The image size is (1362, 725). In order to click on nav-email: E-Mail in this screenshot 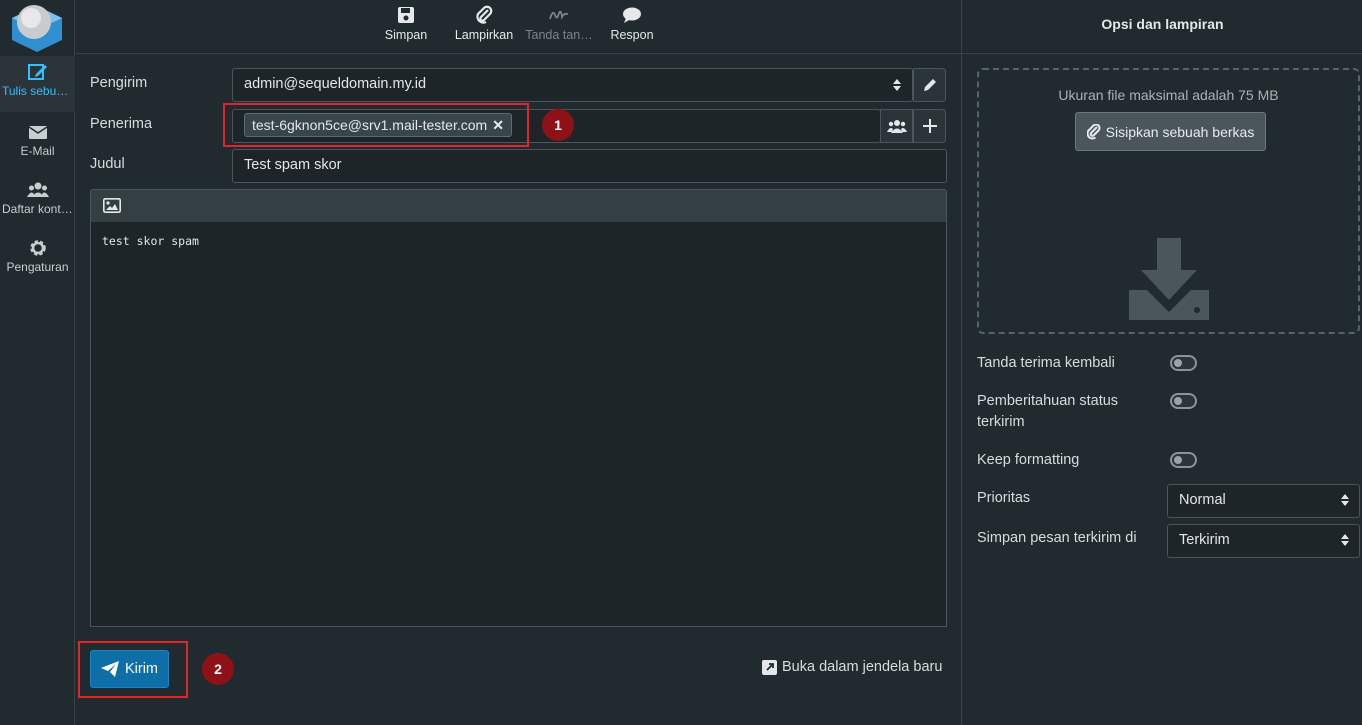, I will do `click(37, 144)`.